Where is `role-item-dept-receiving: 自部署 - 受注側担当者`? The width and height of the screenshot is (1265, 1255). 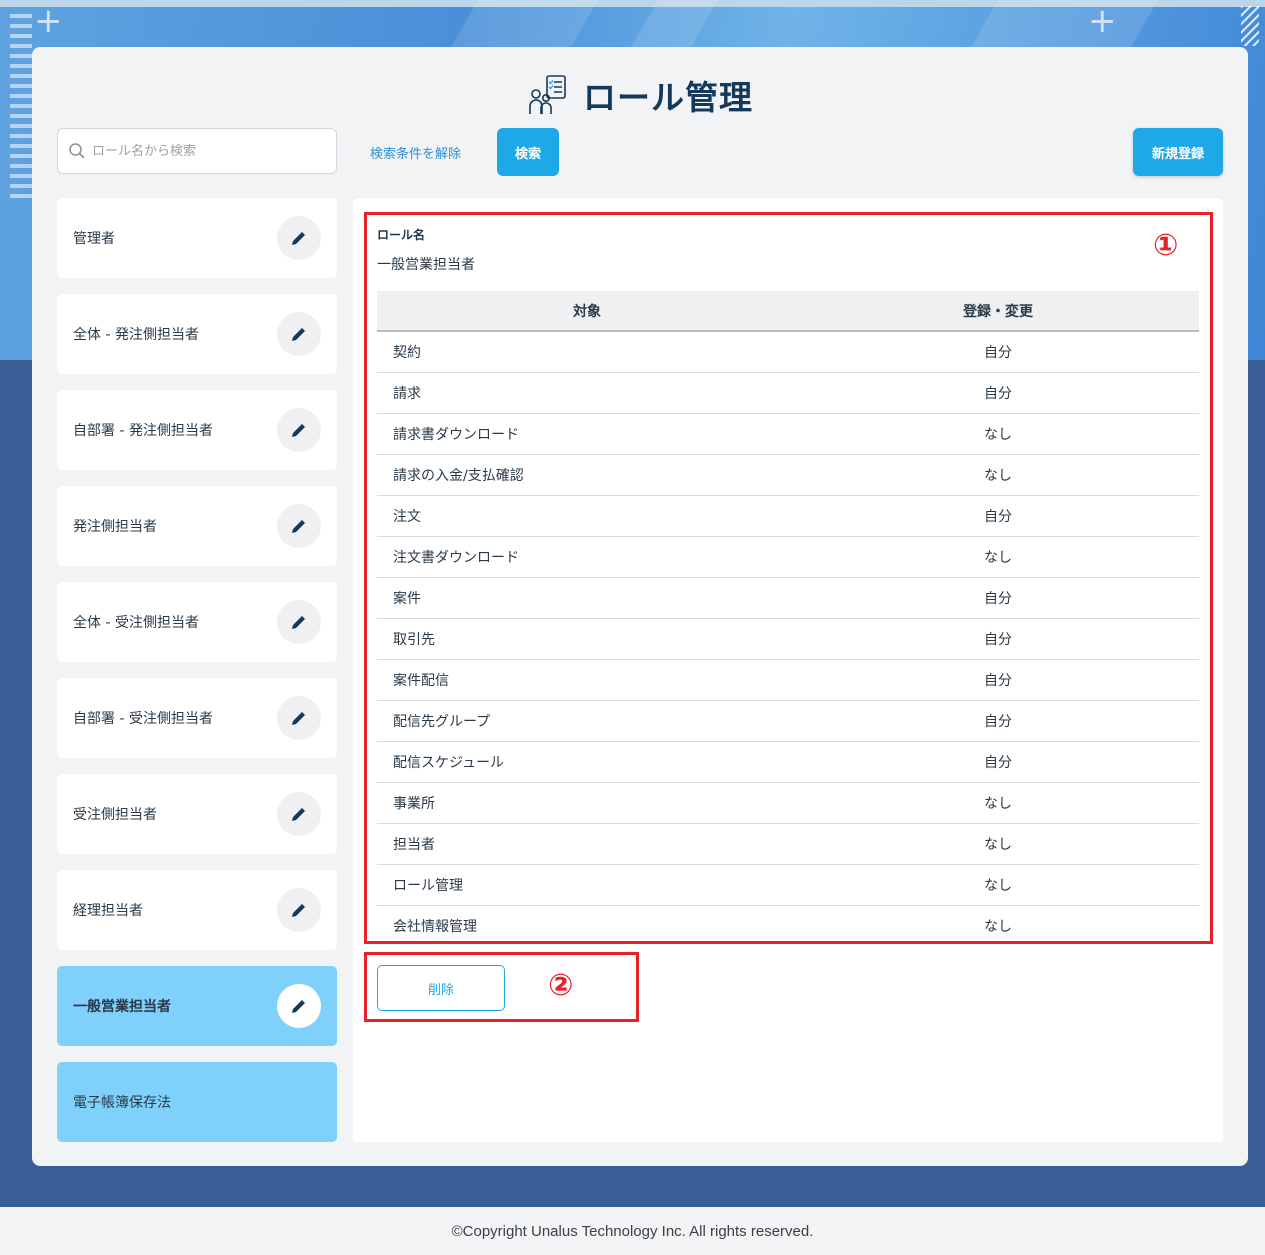 role-item-dept-receiving: 自部署 - 受注側担当者 is located at coordinates (197, 718).